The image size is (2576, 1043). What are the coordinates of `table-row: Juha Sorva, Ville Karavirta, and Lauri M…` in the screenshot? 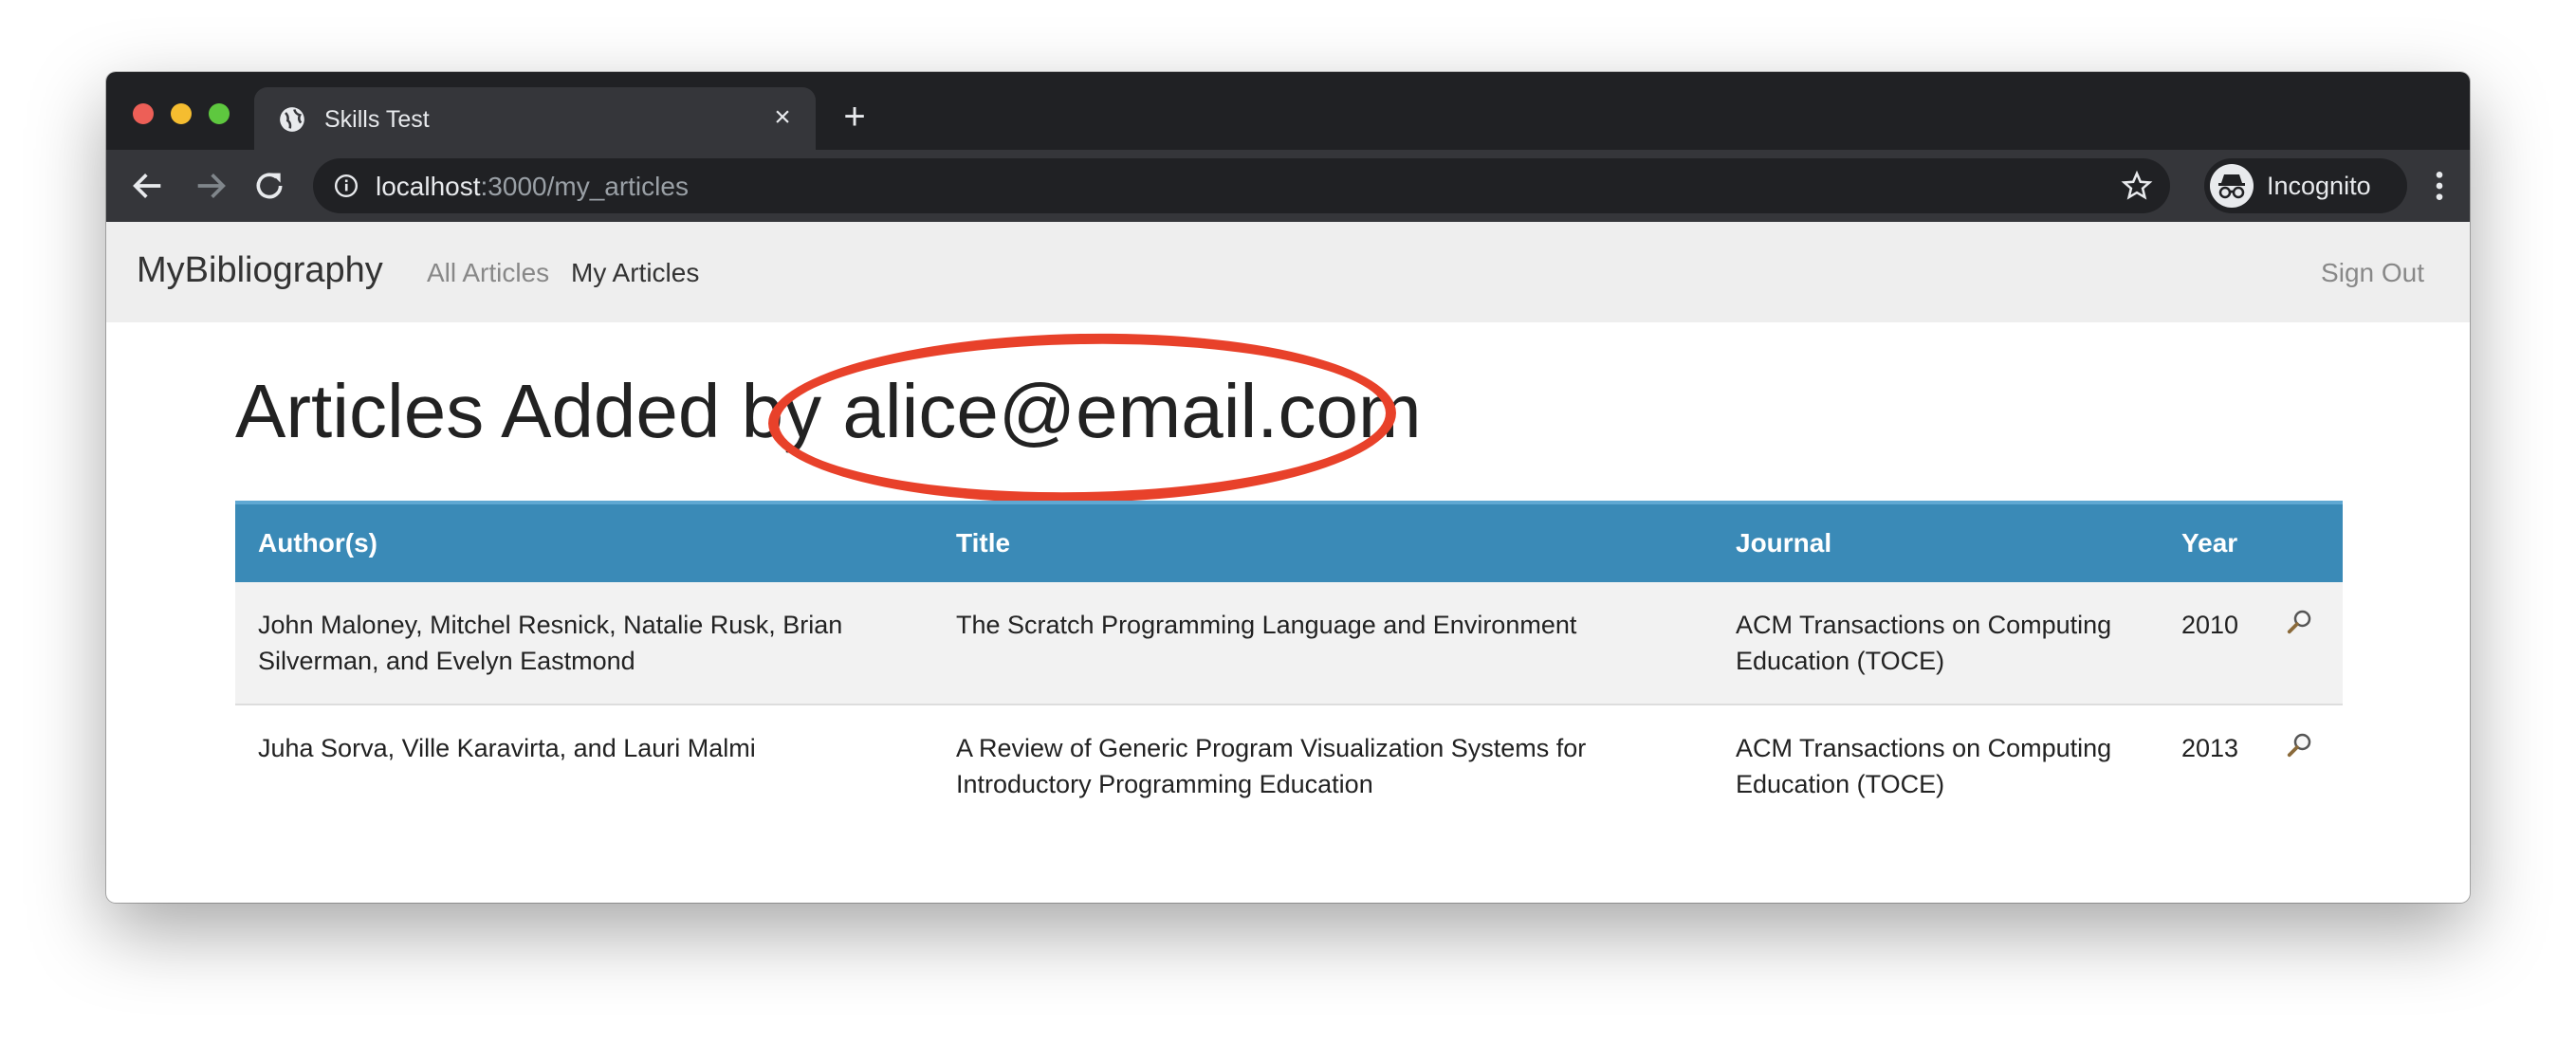 It's located at (1289, 765).